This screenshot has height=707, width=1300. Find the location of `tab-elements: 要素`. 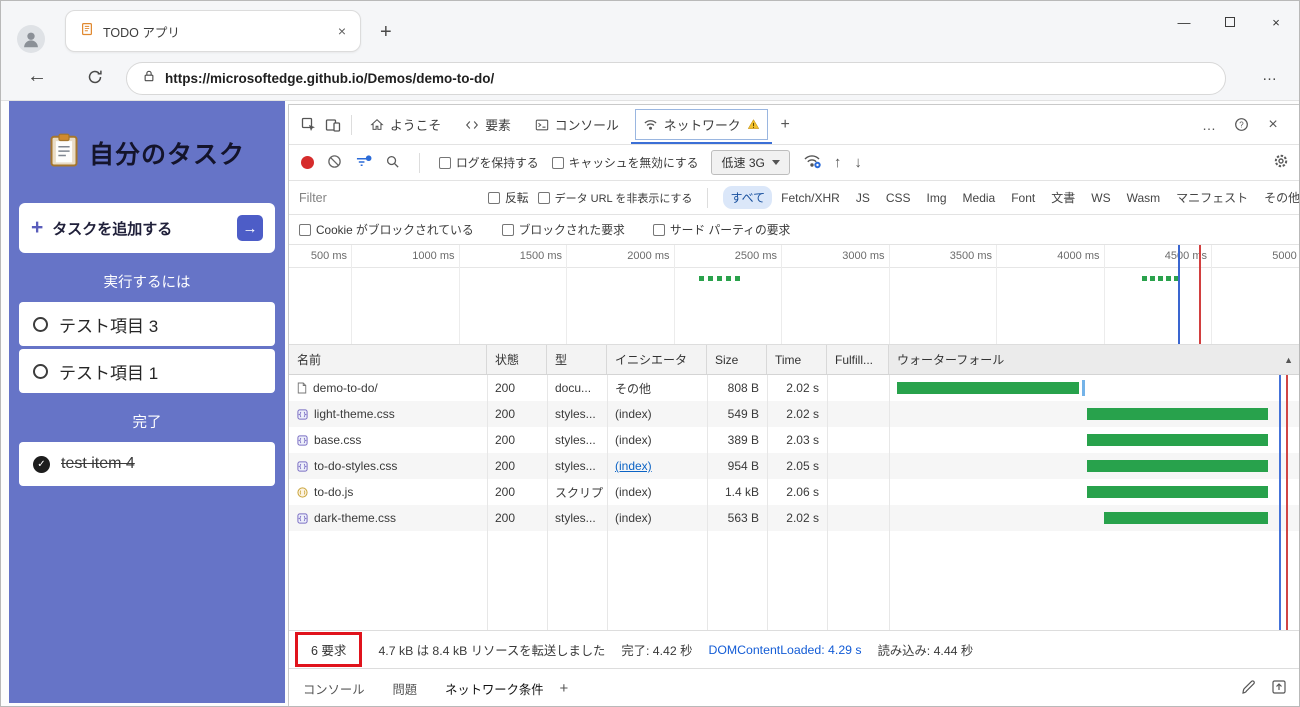

tab-elements: 要素 is located at coordinates (488, 124).